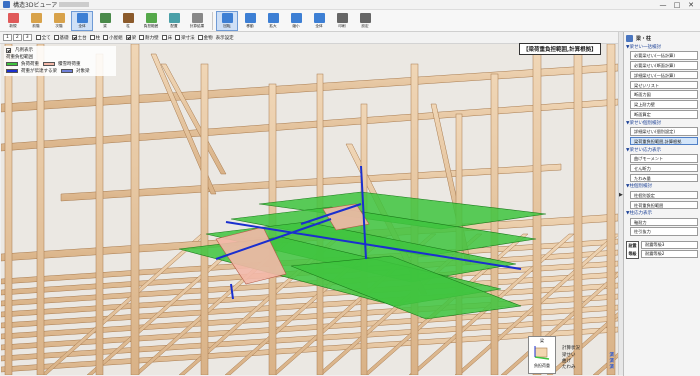 This screenshot has height=376, width=700. I want to click on panel-section-title: ▼柱応力表示, so click(662, 213).